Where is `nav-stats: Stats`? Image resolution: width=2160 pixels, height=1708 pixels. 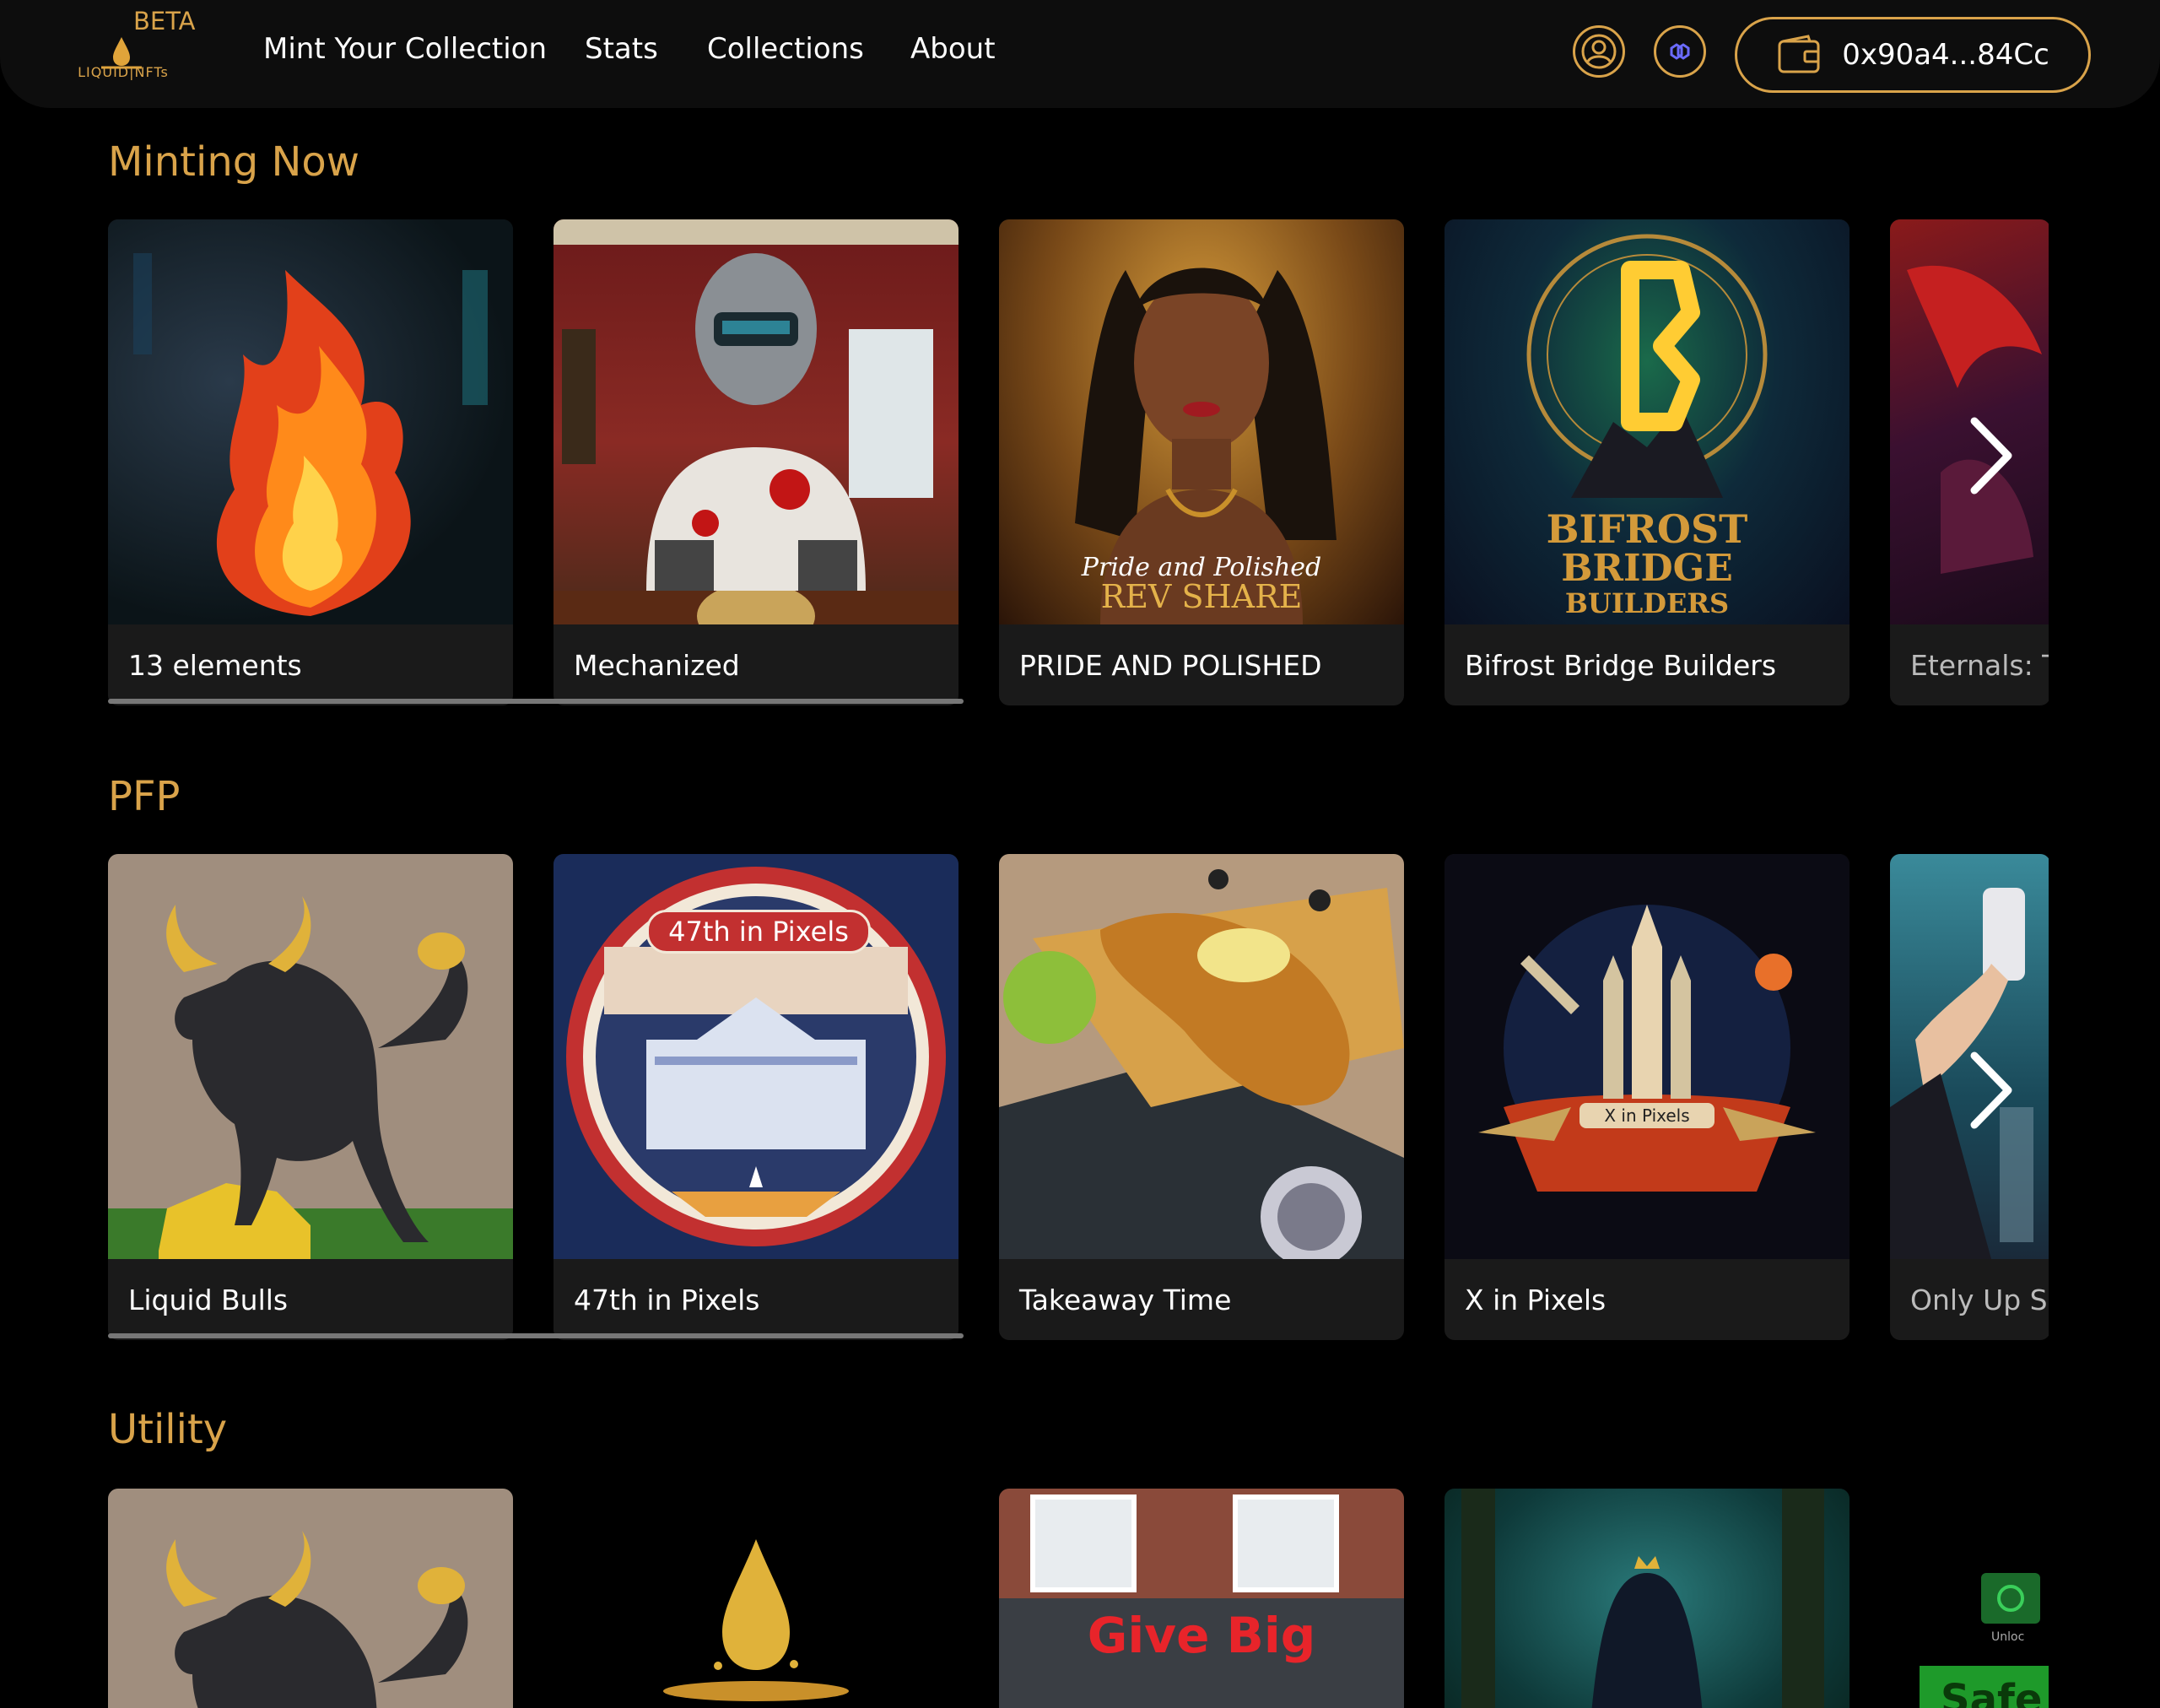 nav-stats: Stats is located at coordinates (621, 49).